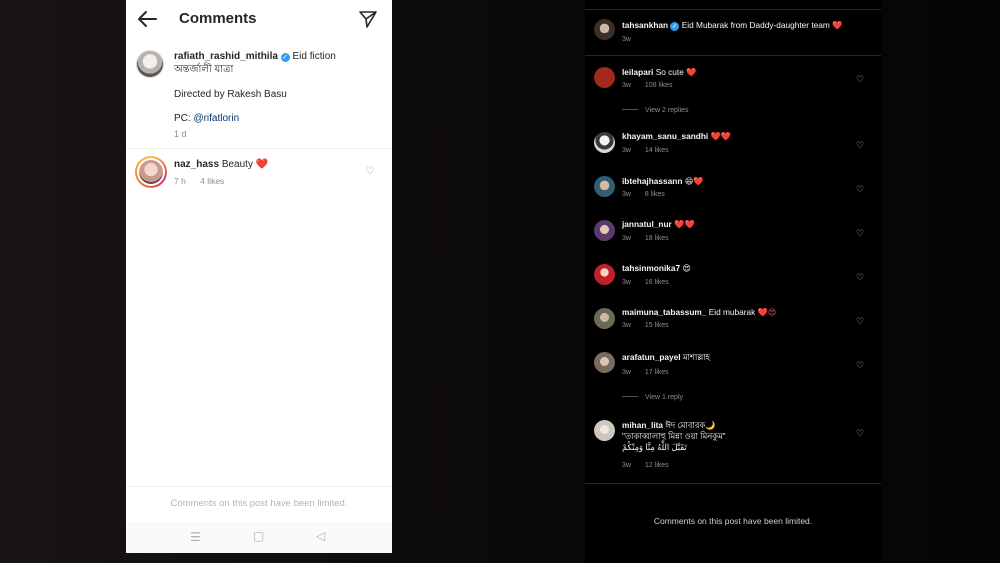  What do you see at coordinates (226, 56) in the screenshot?
I see `caption-username: rafiath_rashid_mithila` at bounding box center [226, 56].